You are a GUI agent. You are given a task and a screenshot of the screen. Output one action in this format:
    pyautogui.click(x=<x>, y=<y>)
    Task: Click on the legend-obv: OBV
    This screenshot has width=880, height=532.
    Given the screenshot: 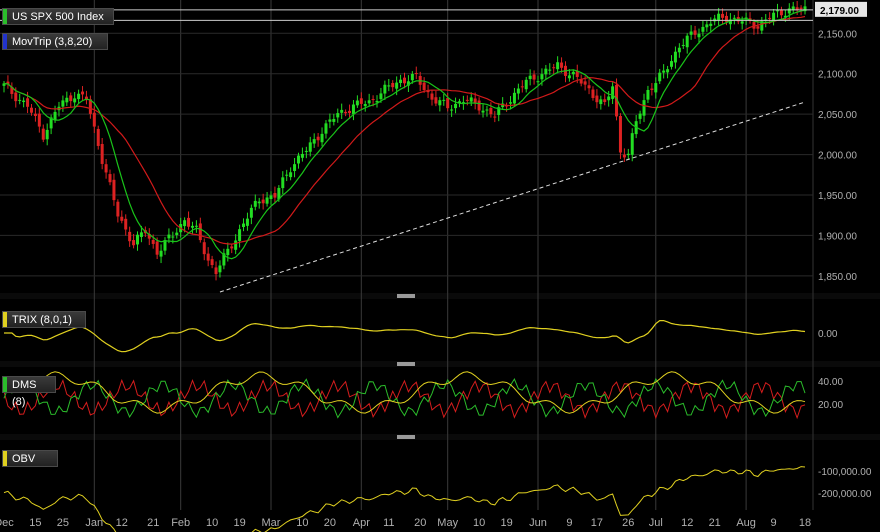 What is the action you would take?
    pyautogui.click(x=30, y=458)
    